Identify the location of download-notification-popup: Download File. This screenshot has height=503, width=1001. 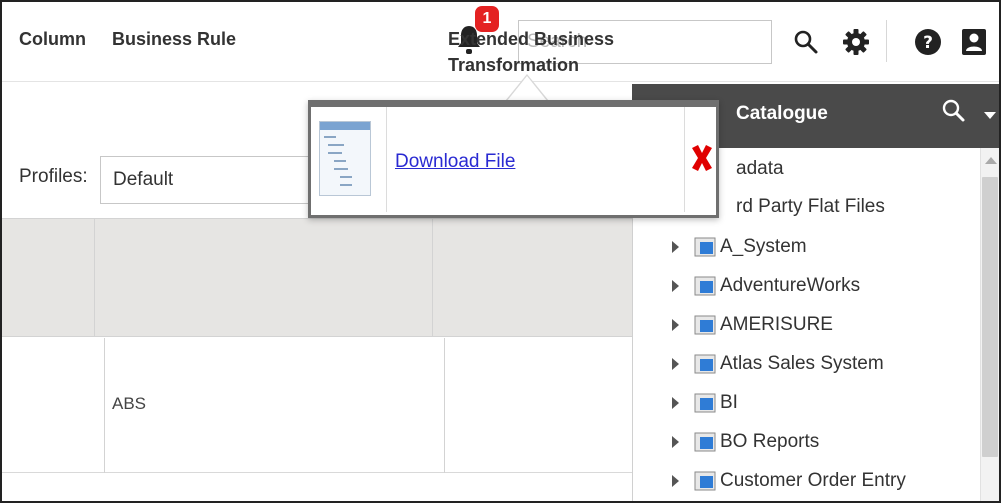
(513, 159).